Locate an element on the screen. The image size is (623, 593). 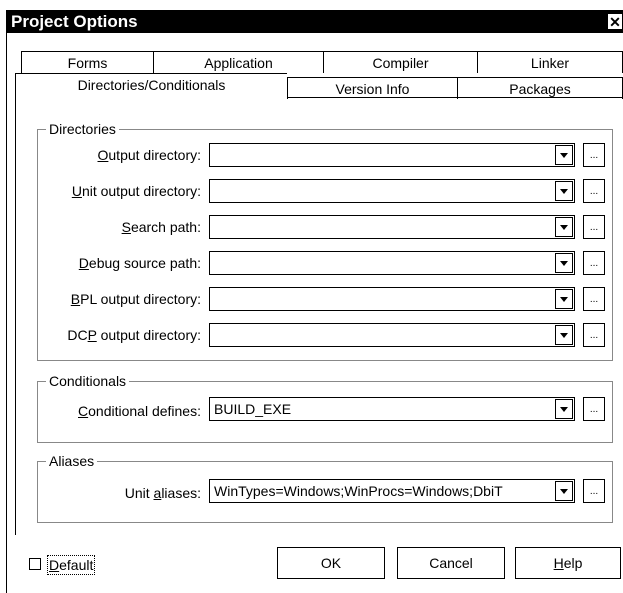
default-checkbox is located at coordinates (35, 564).